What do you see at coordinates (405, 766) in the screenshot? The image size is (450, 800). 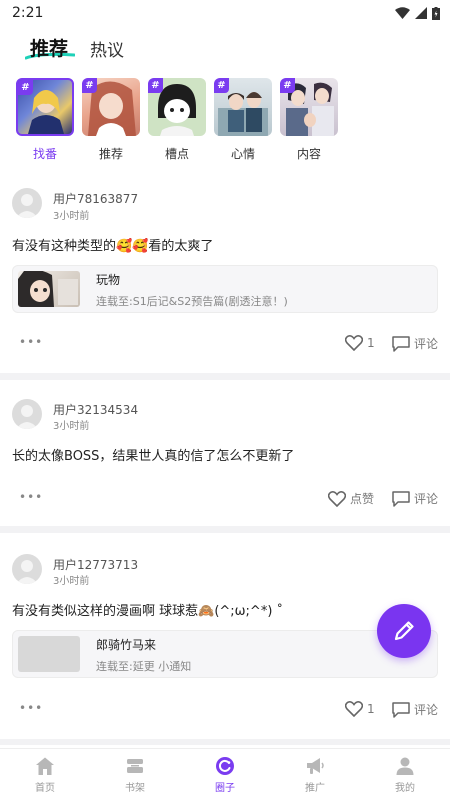 I see `profile-icon` at bounding box center [405, 766].